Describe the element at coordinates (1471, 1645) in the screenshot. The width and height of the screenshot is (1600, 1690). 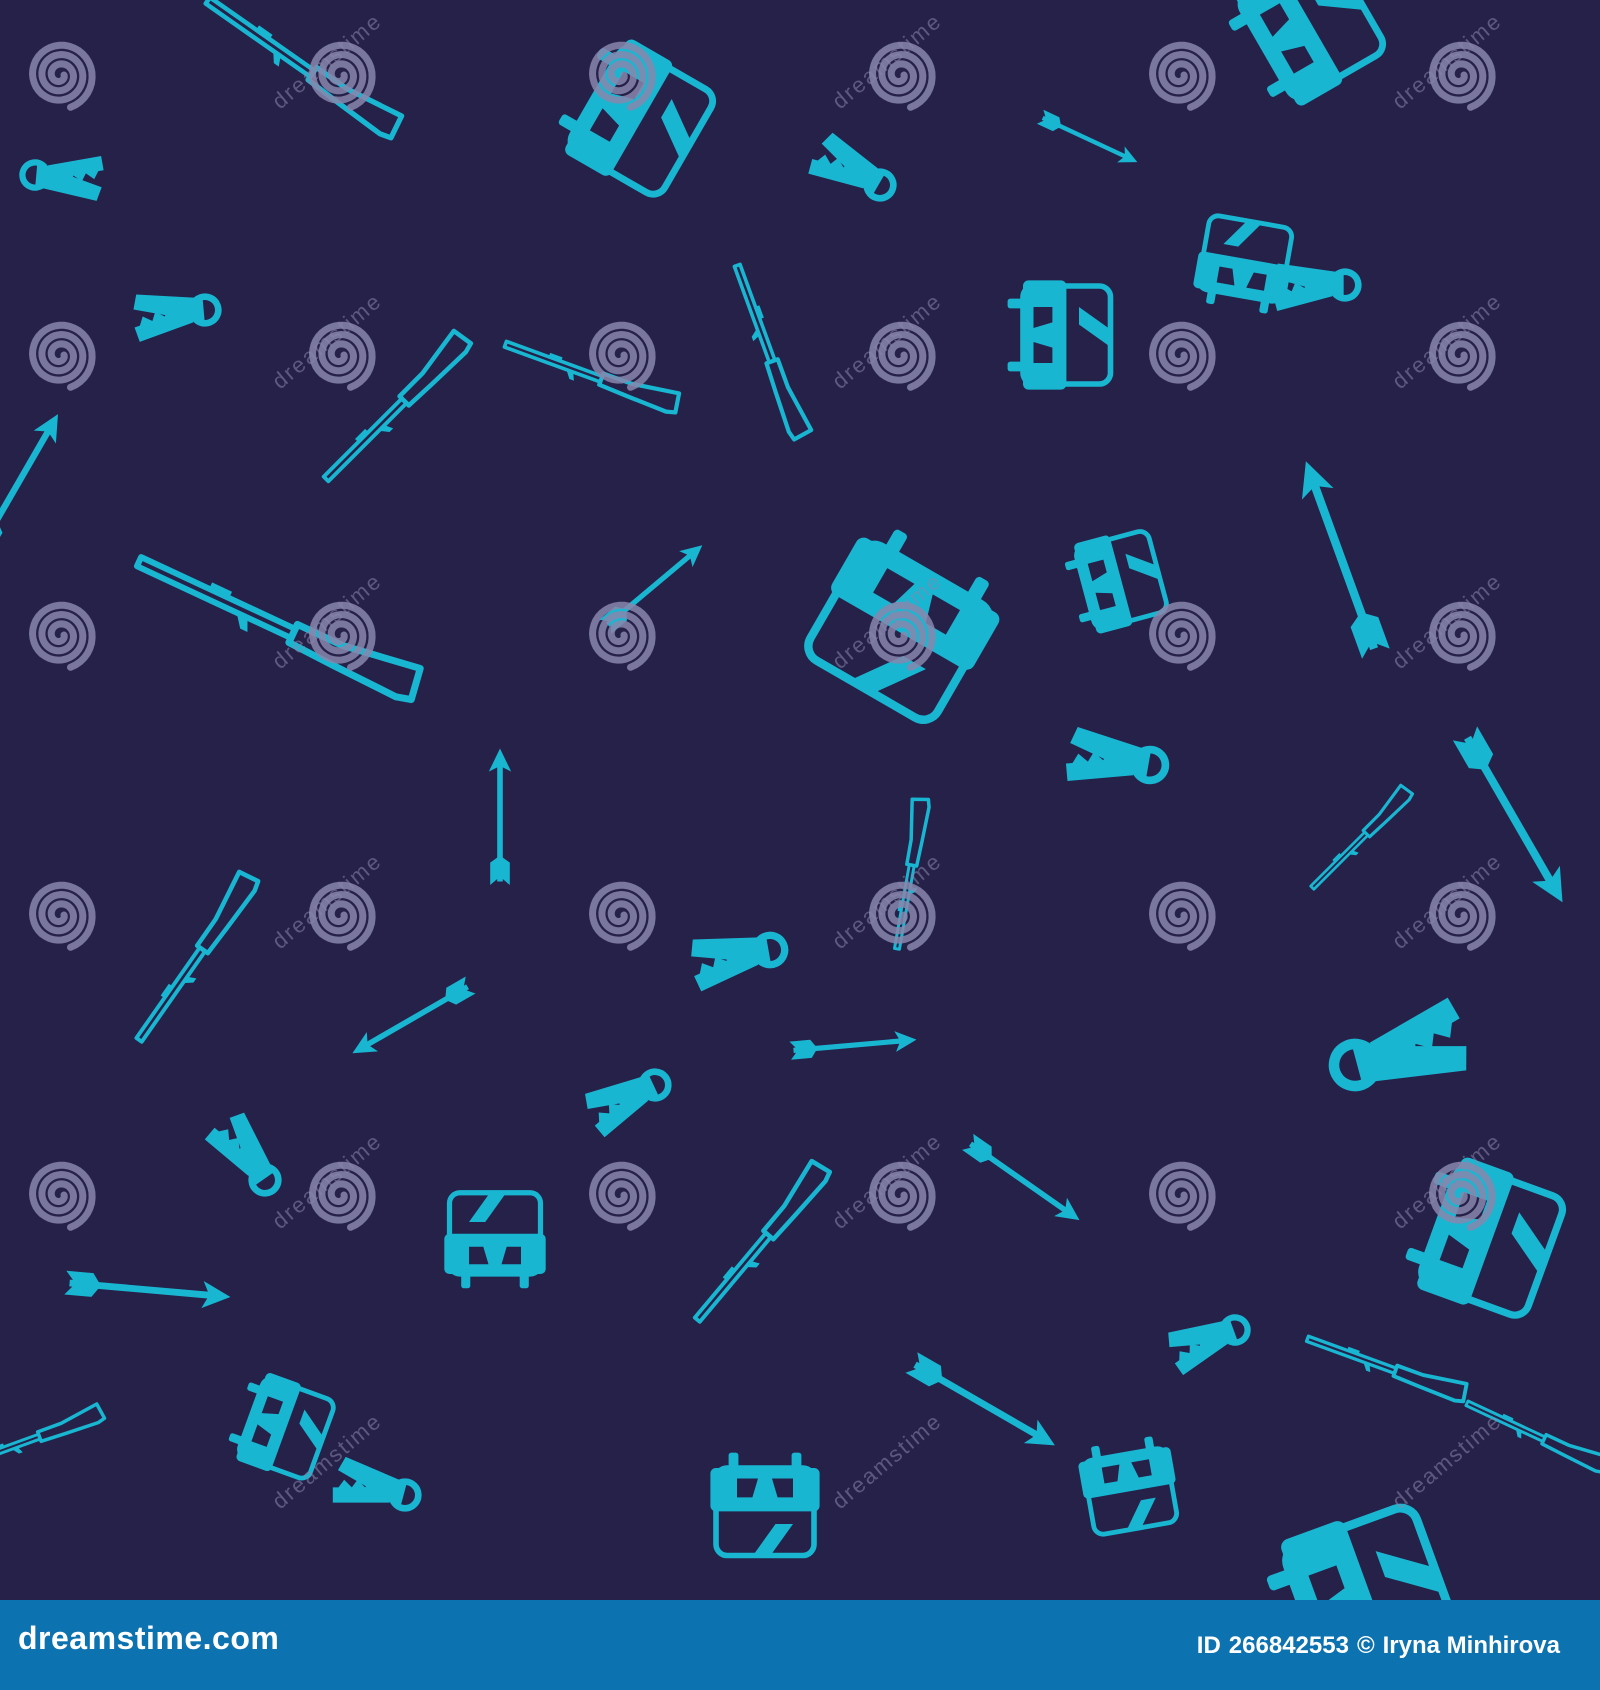
I see `author-name: Iryna Minhirova` at that location.